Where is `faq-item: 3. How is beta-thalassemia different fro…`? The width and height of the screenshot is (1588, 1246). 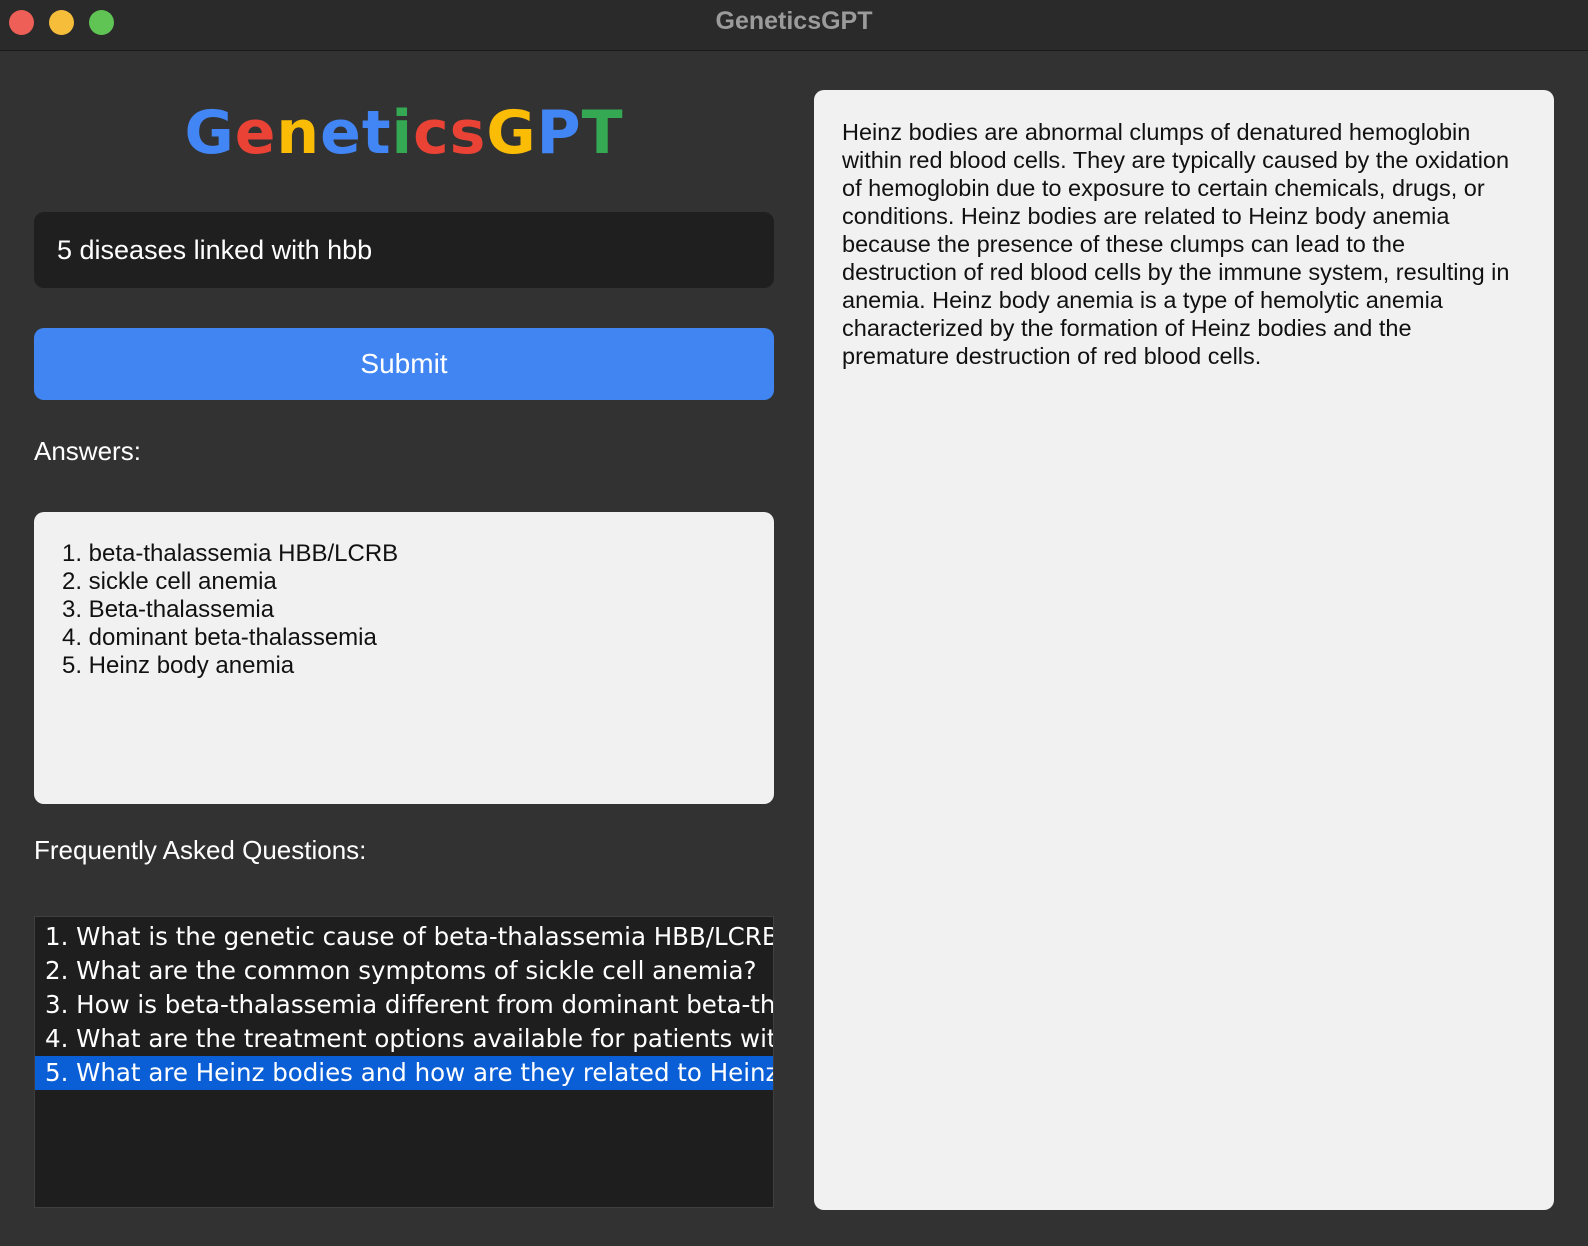 faq-item: 3. How is beta-thalassemia different fro… is located at coordinates (404, 1005).